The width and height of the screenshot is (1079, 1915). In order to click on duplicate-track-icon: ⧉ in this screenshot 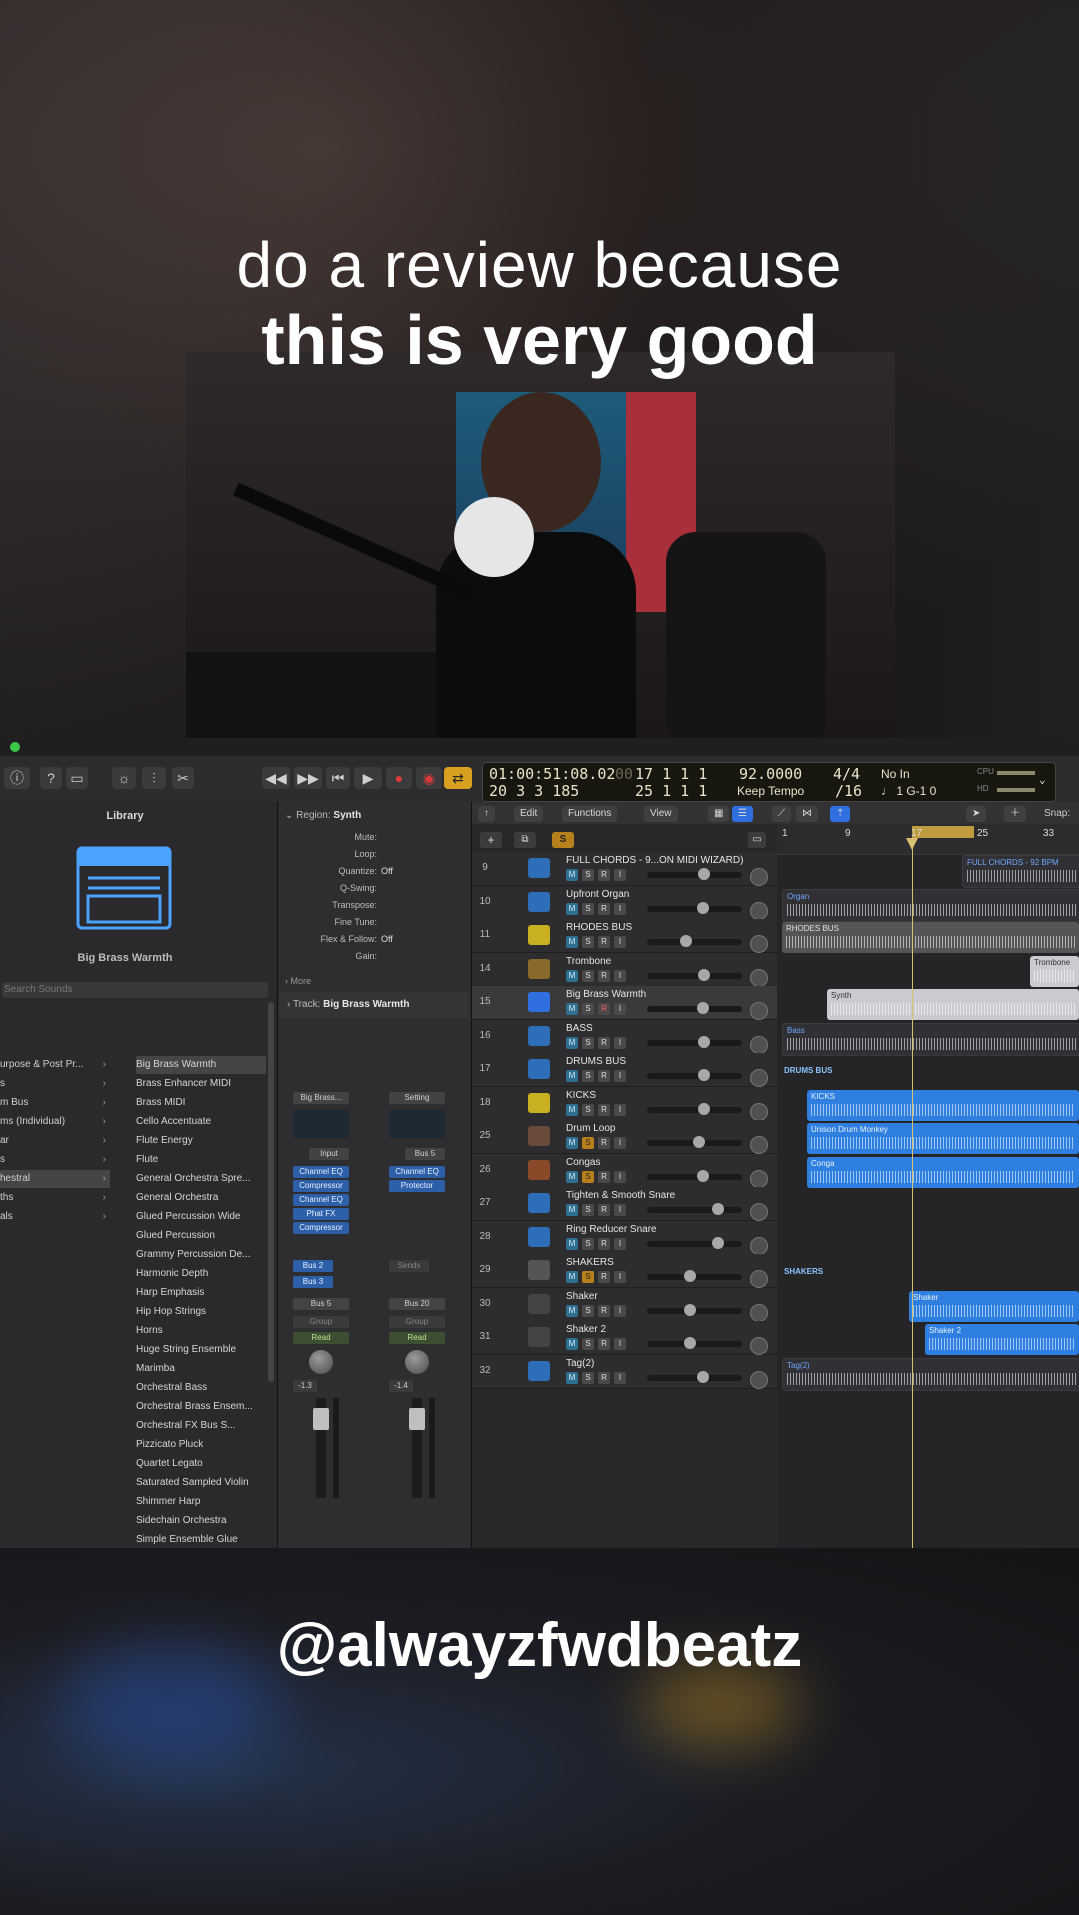, I will do `click(525, 840)`.